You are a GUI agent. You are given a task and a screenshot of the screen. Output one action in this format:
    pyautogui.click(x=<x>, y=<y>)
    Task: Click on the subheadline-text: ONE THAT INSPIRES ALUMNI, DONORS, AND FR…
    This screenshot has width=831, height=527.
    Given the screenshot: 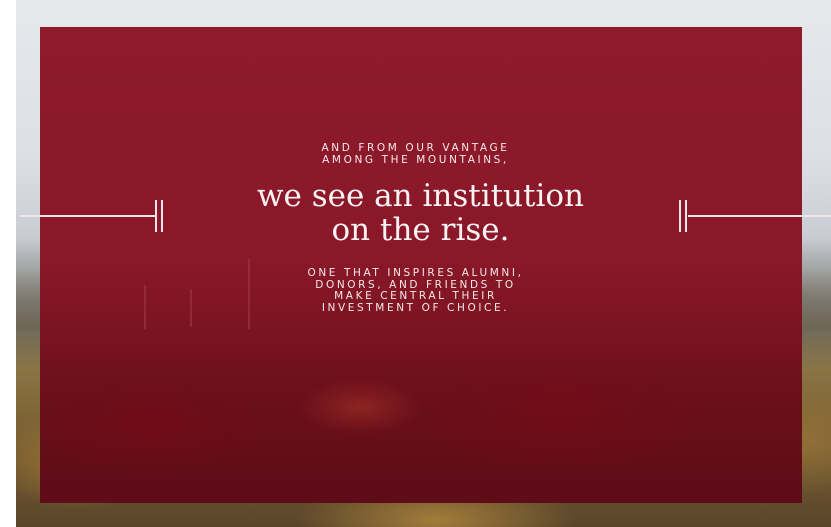 What is the action you would take?
    pyautogui.click(x=415, y=290)
    